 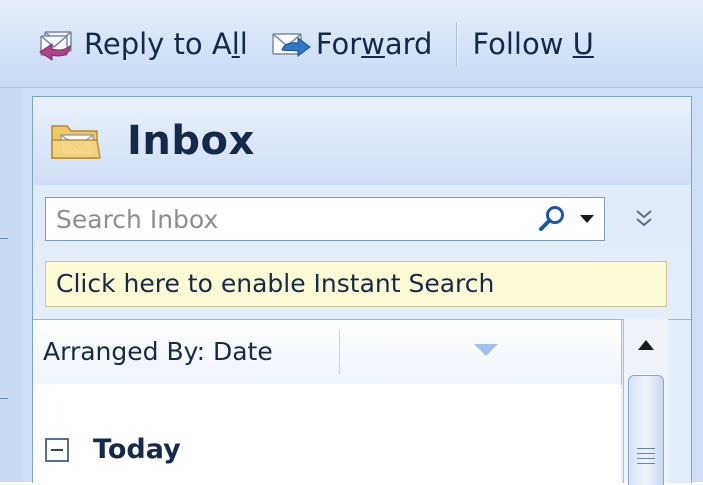 I want to click on page-title: Inbox, so click(x=191, y=141).